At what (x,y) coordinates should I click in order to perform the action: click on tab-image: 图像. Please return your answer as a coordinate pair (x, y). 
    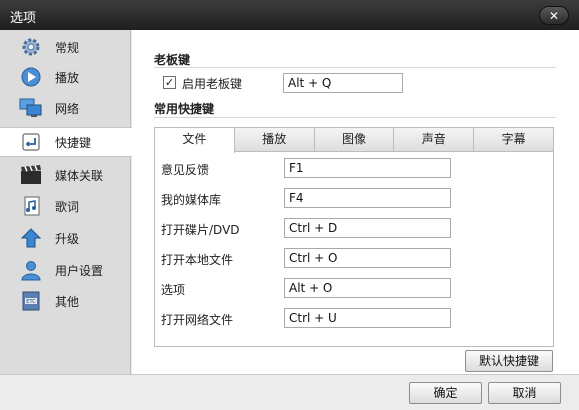
    Looking at the image, I should click on (355, 139).